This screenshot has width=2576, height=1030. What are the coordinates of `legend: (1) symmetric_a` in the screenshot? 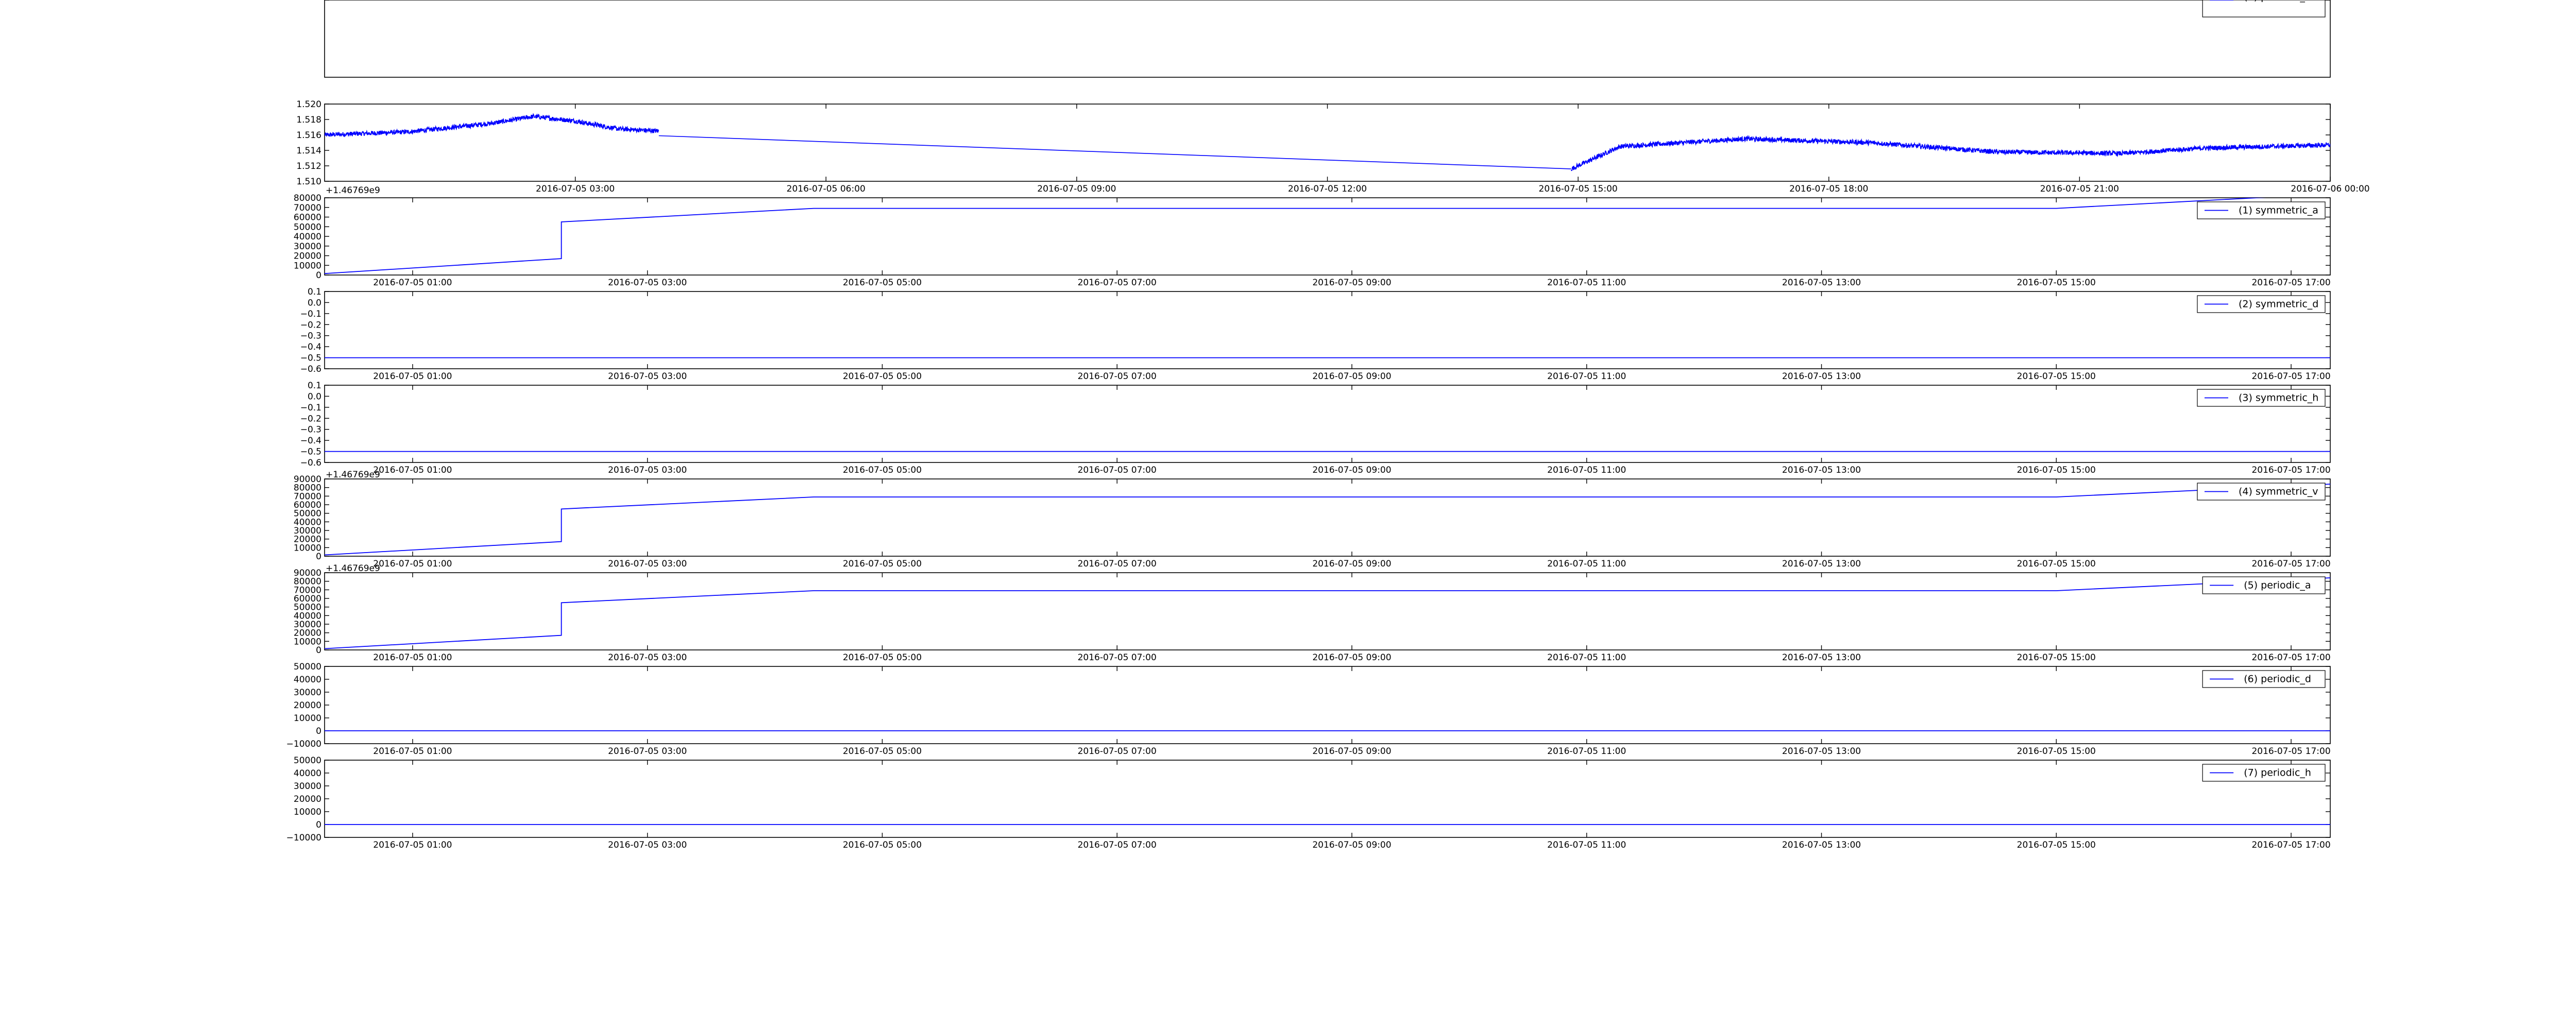 It's located at (2261, 210).